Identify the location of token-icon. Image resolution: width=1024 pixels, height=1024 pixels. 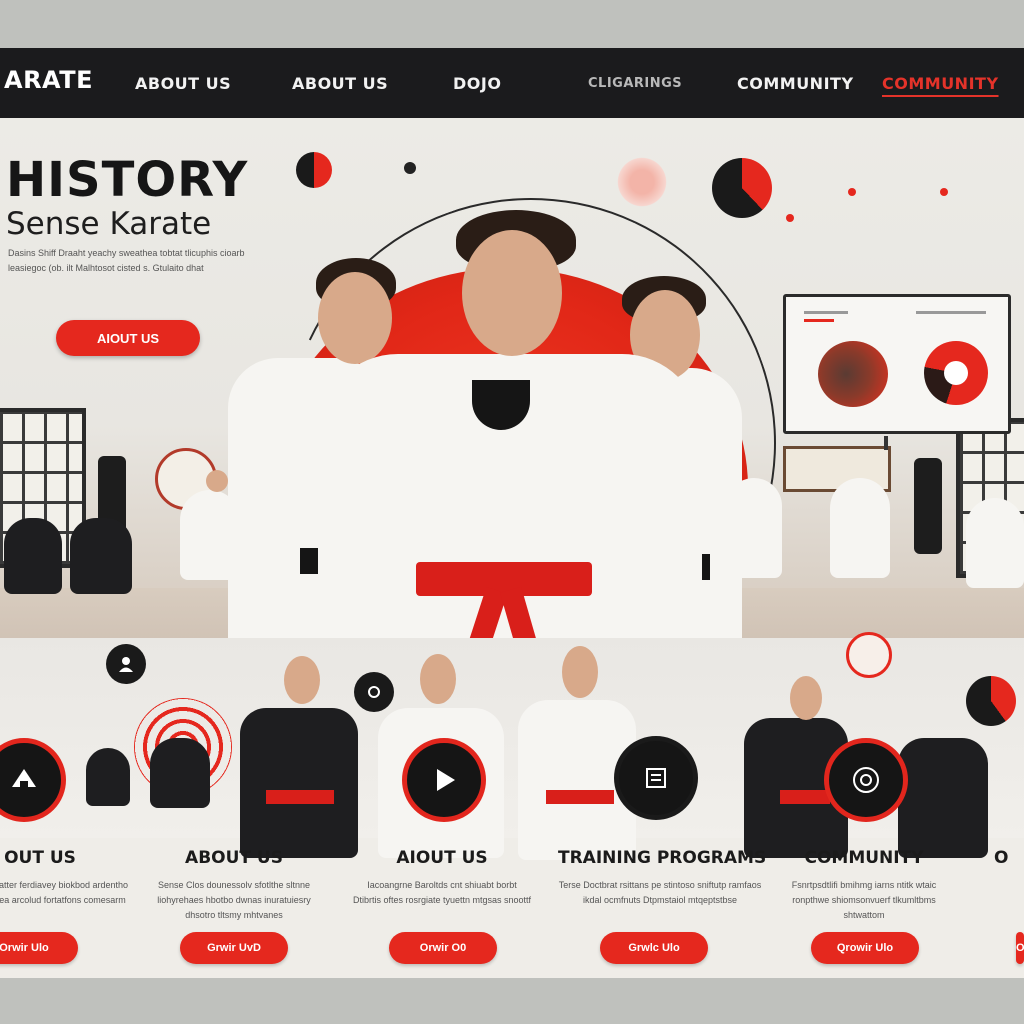
(869, 655).